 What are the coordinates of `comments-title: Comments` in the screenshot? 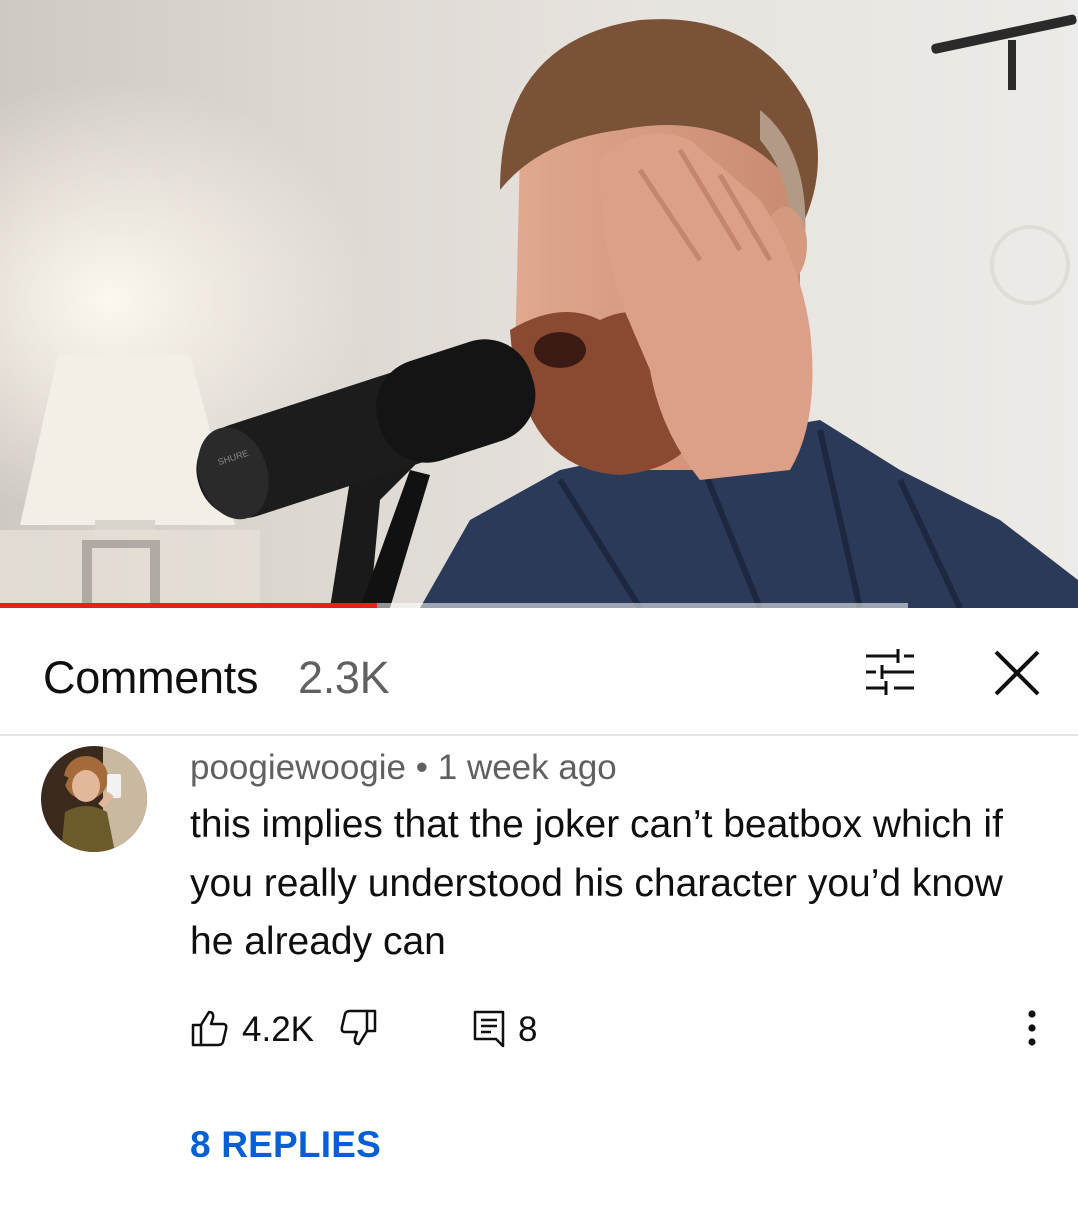 It's located at (151, 677).